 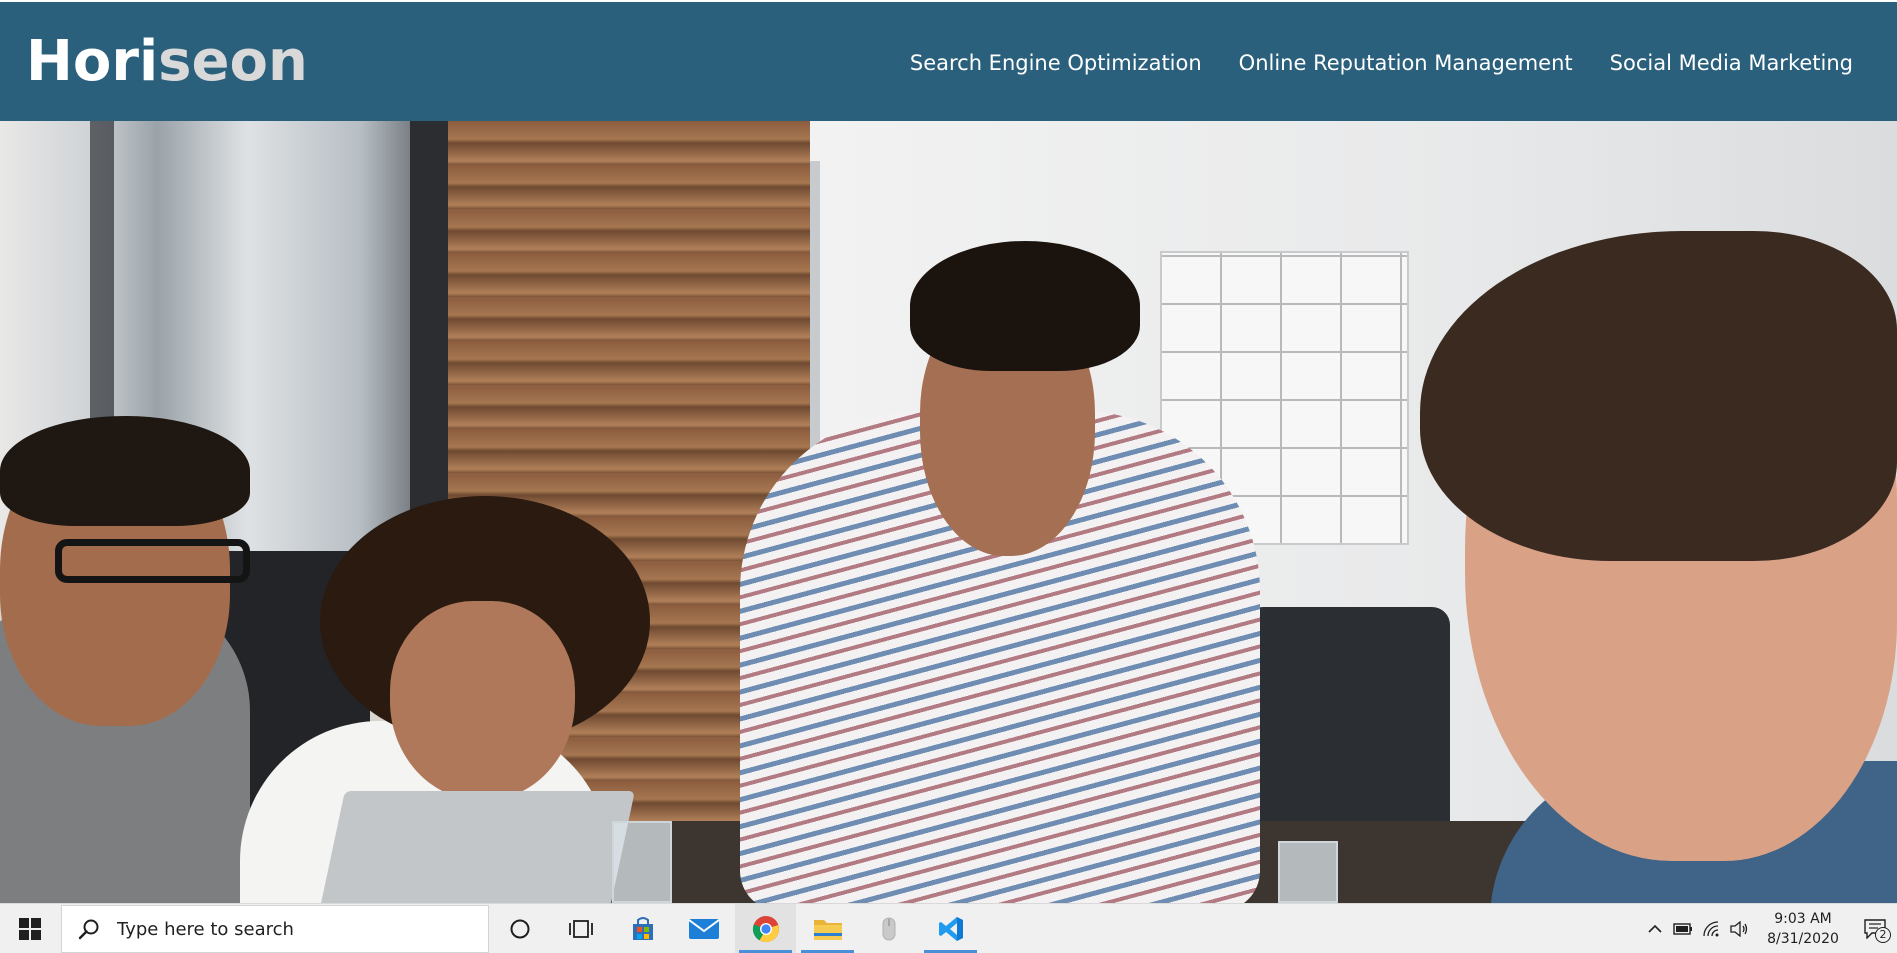 I want to click on logo-text-part2: seo, so click(x=213, y=61).